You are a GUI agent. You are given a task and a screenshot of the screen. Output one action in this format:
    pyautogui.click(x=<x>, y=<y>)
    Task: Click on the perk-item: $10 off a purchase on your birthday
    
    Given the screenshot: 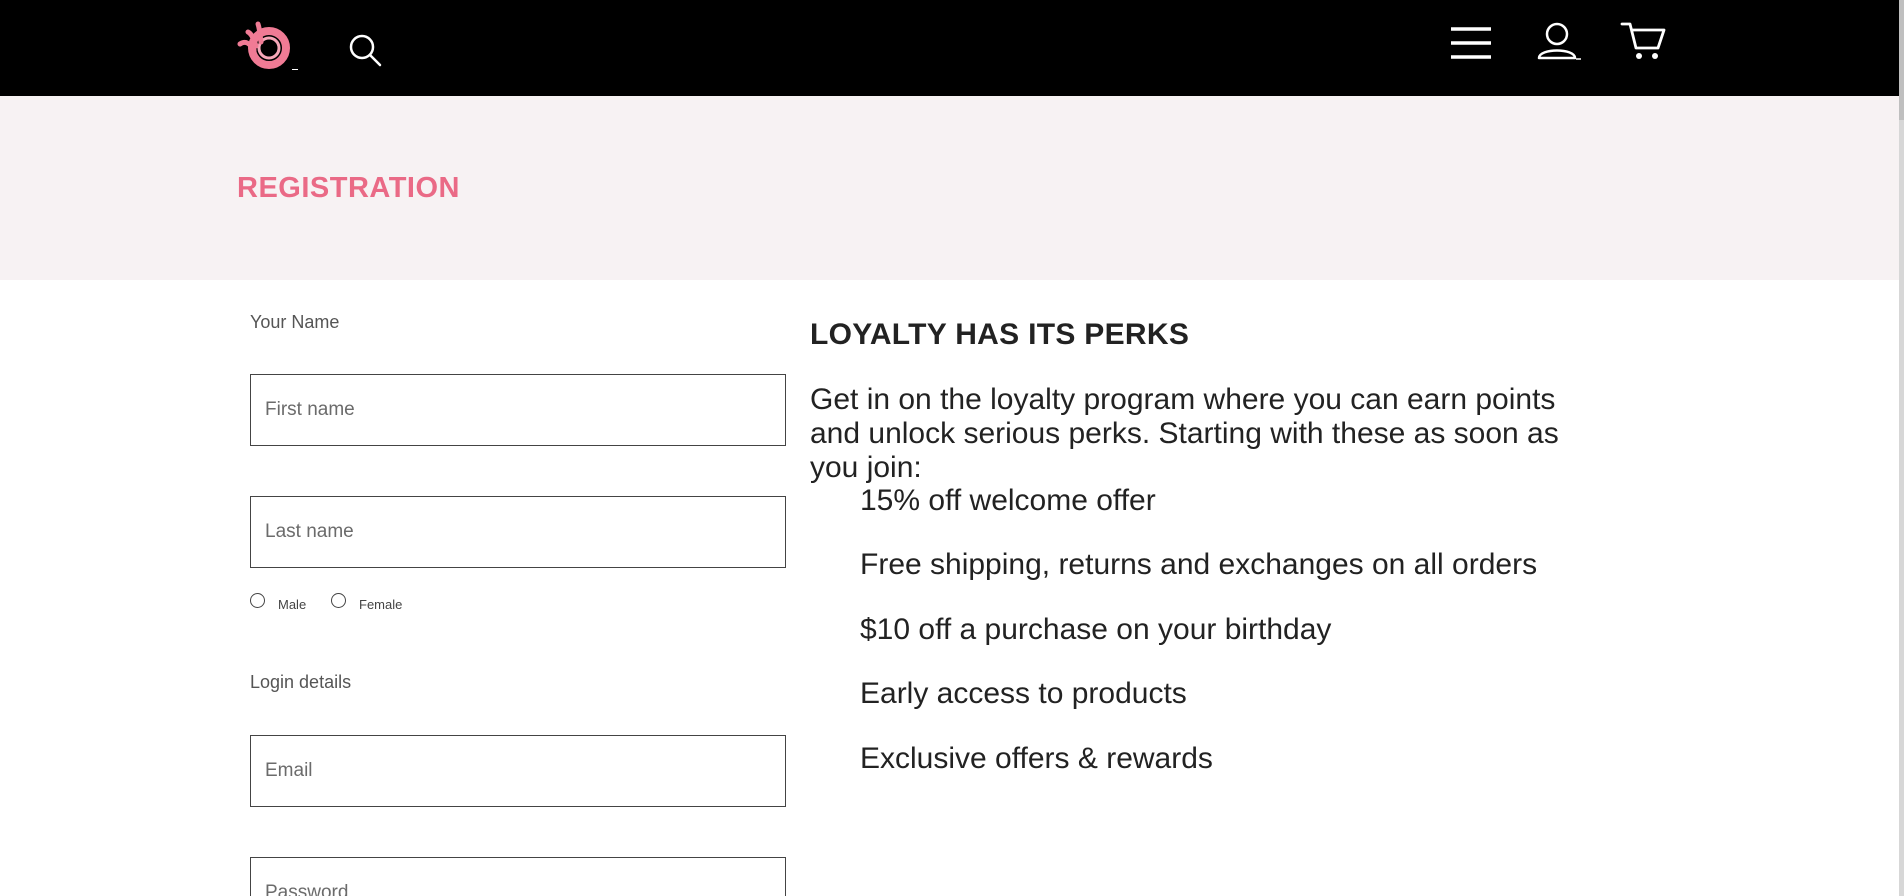 What is the action you would take?
    pyautogui.click(x=1096, y=629)
    